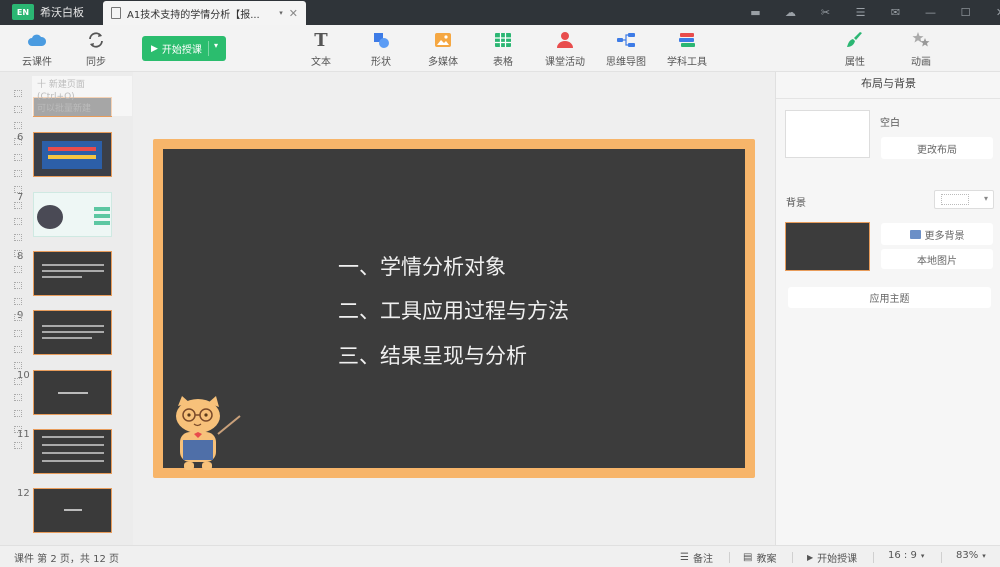  What do you see at coordinates (755, 12) in the screenshot?
I see `skin-icon: ▬` at bounding box center [755, 12].